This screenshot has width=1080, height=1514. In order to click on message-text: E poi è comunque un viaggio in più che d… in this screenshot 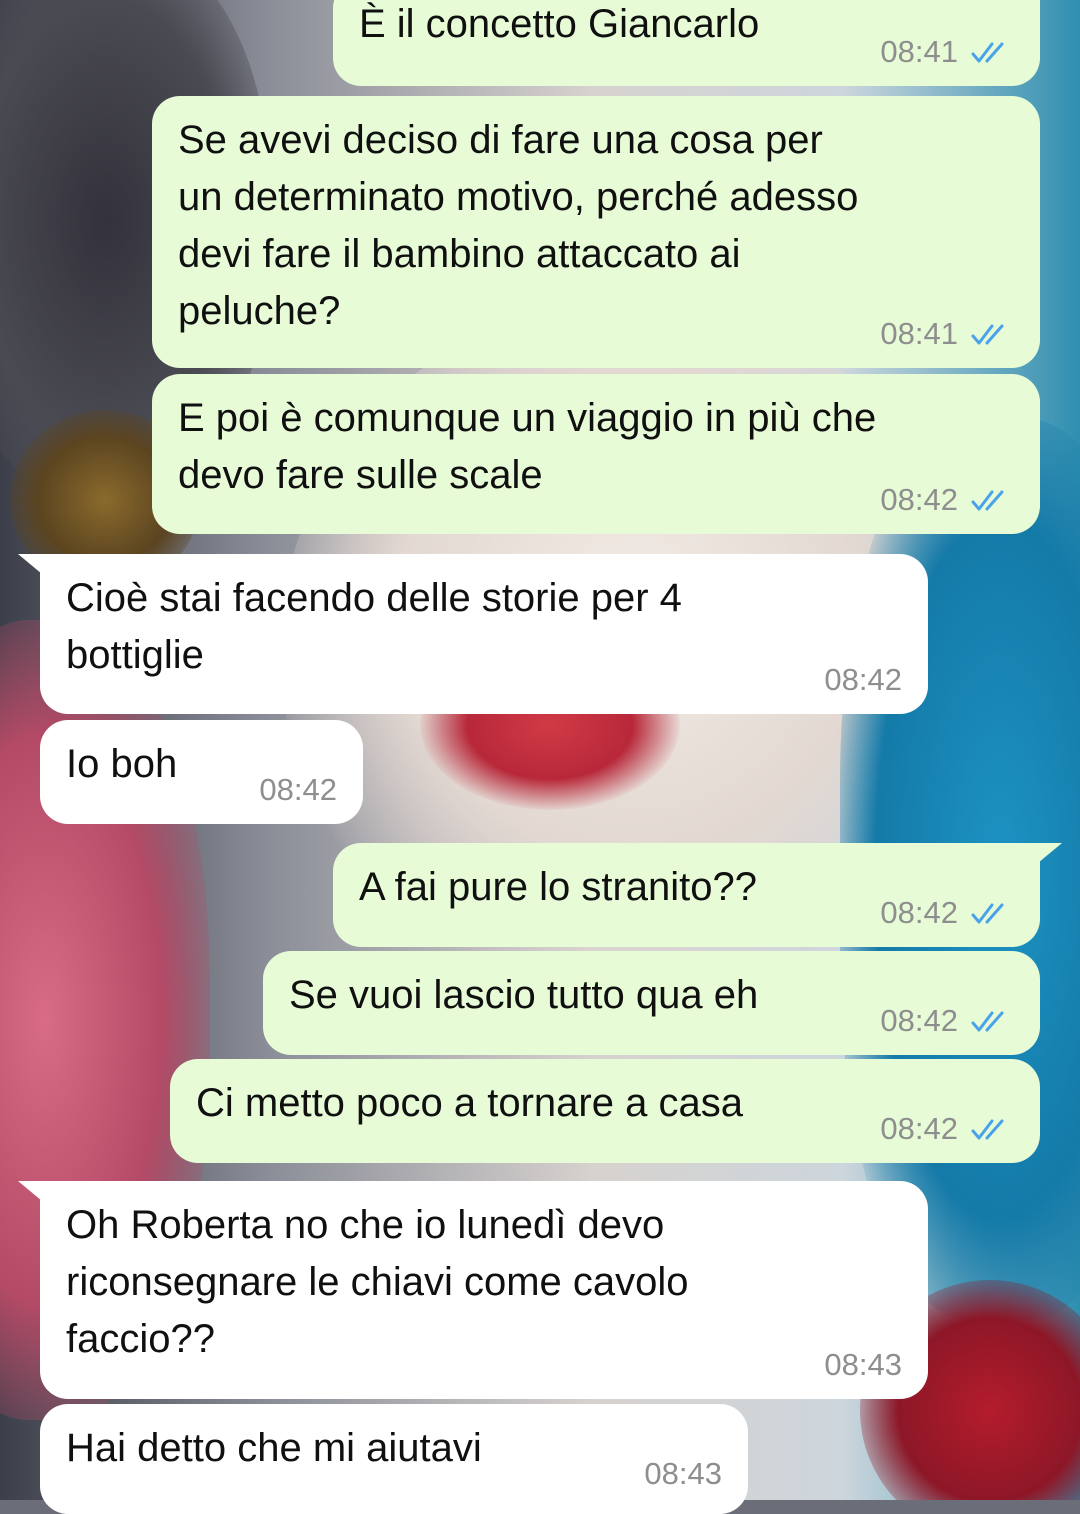, I will do `click(527, 446)`.